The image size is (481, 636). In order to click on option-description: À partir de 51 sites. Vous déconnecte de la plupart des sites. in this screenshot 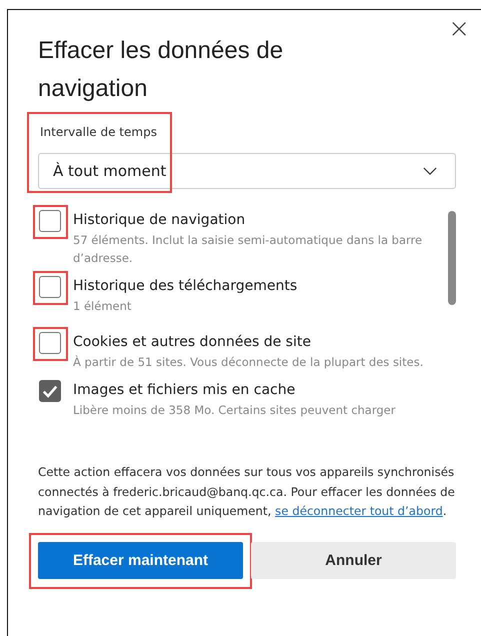, I will do `click(248, 362)`.